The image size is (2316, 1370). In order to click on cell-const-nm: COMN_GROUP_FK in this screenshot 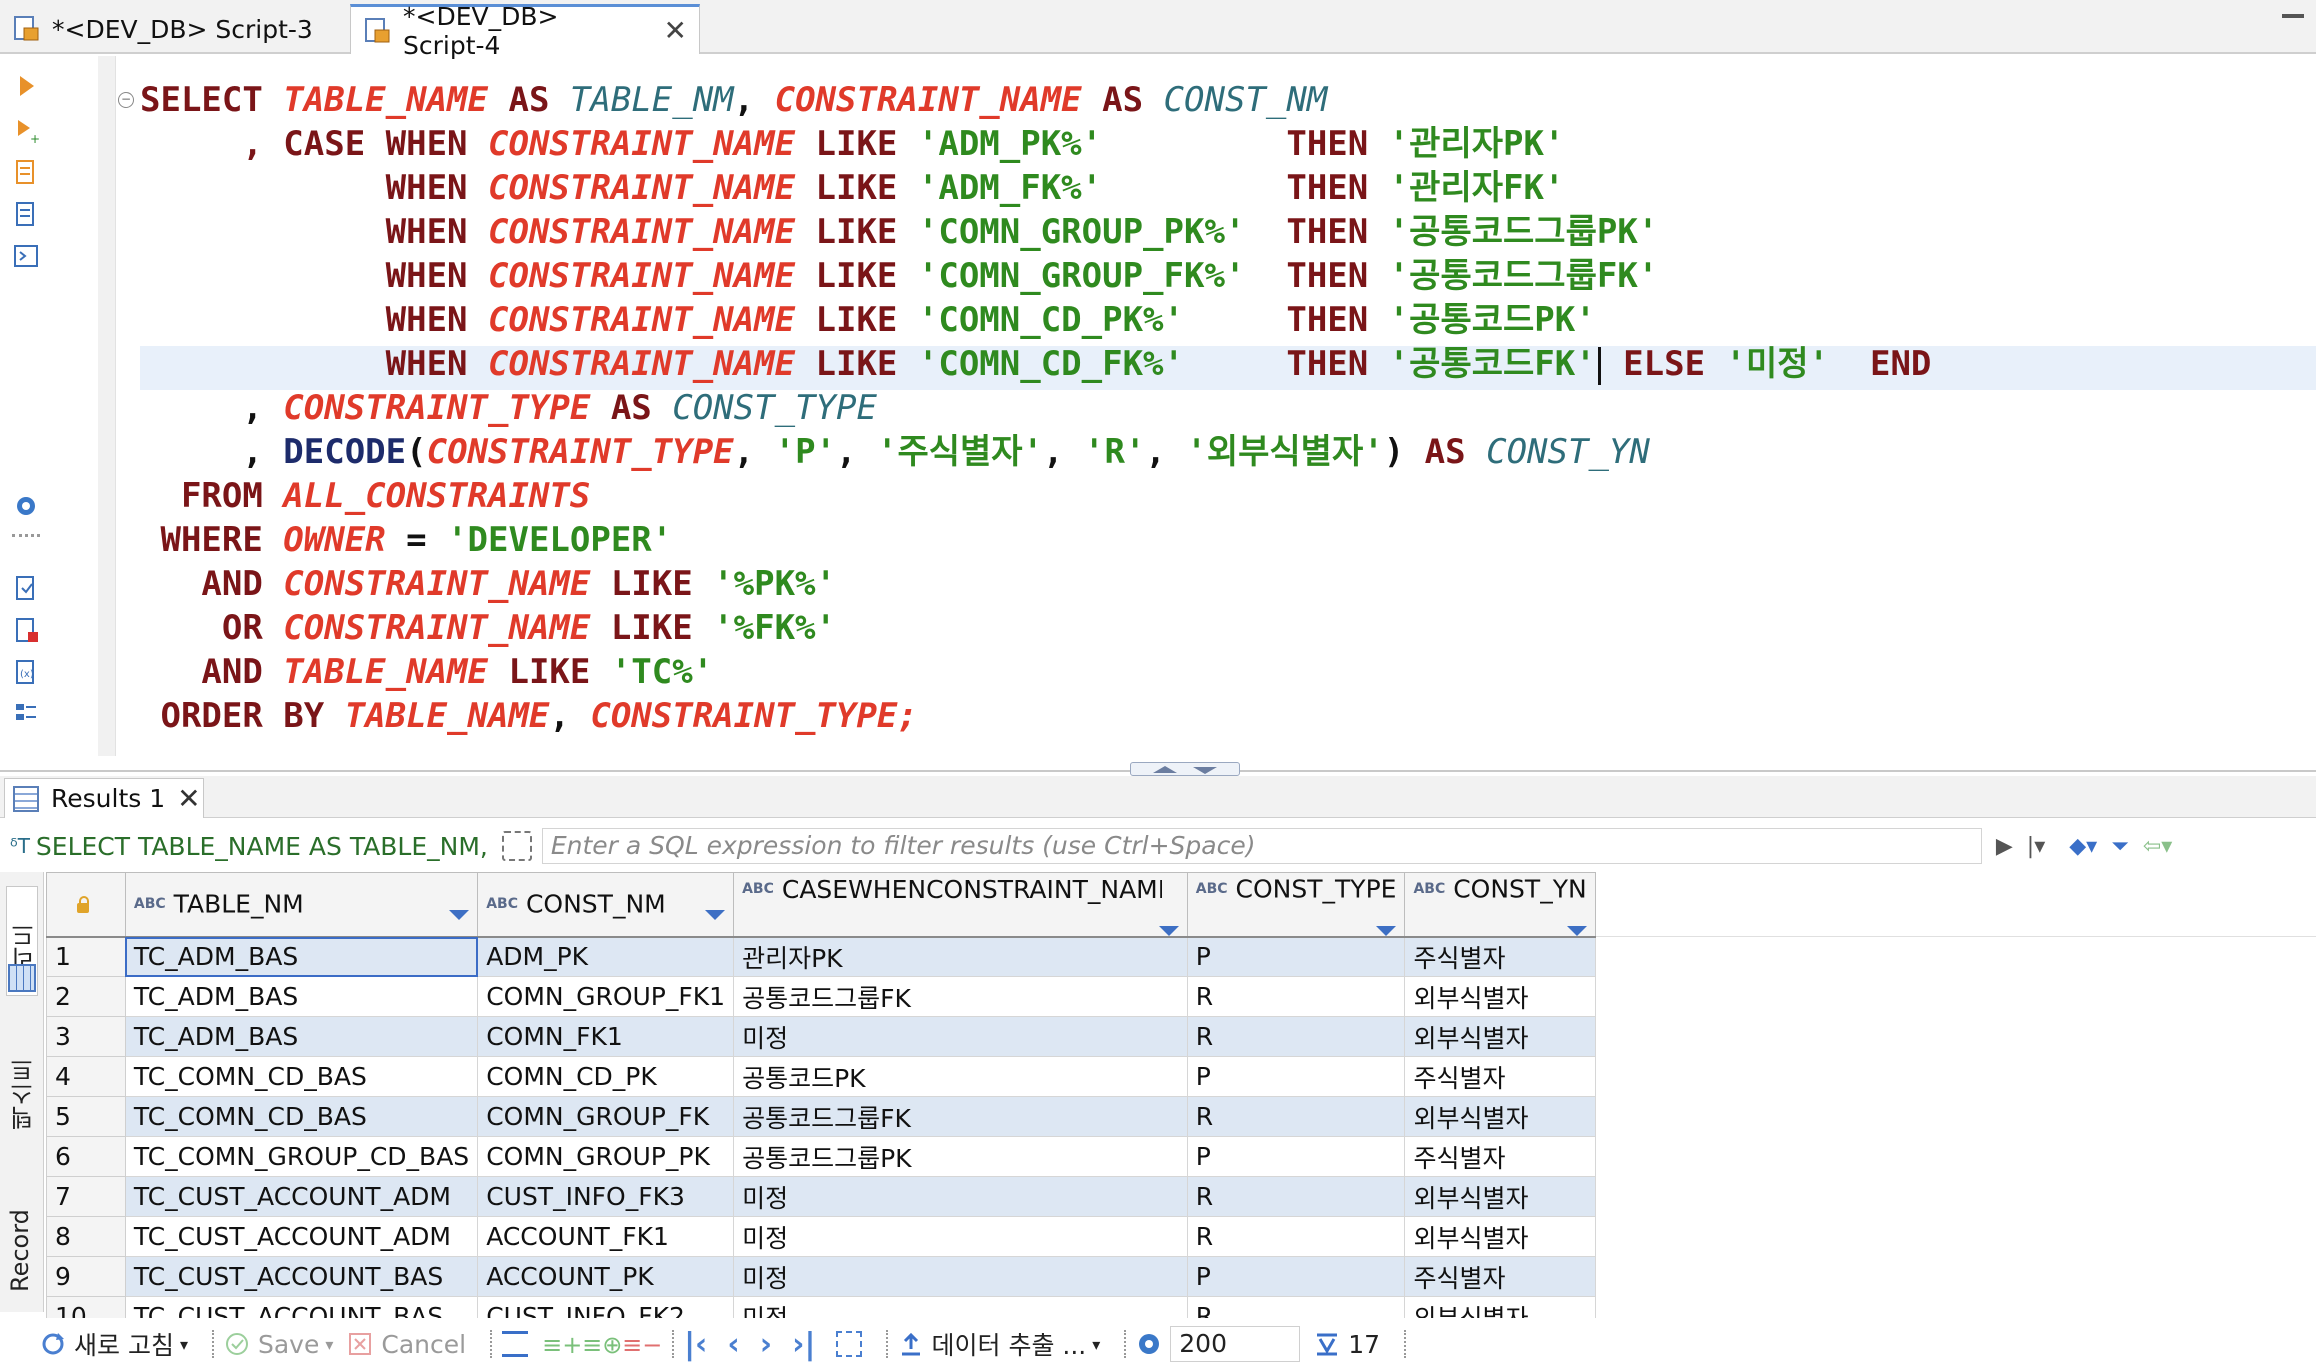, I will do `click(606, 1116)`.